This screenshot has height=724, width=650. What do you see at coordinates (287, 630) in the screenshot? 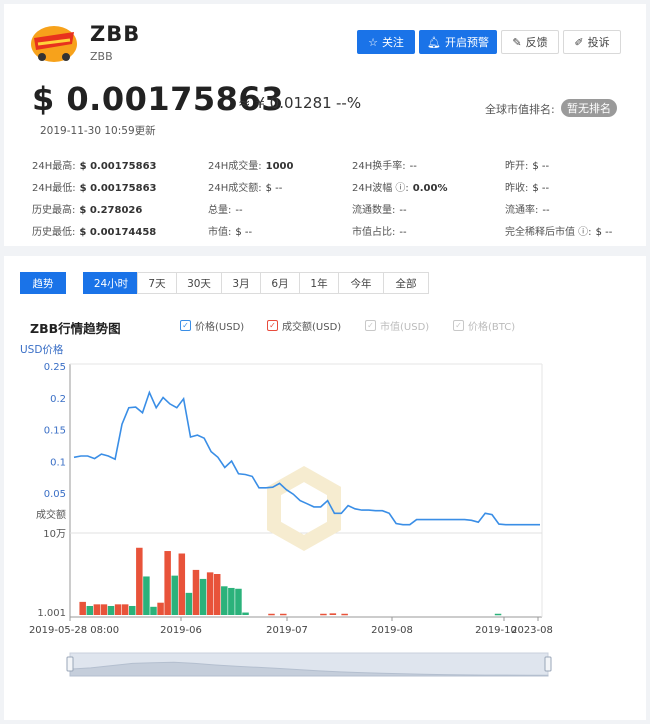
I see `x-tick-label: 2019-07` at bounding box center [287, 630].